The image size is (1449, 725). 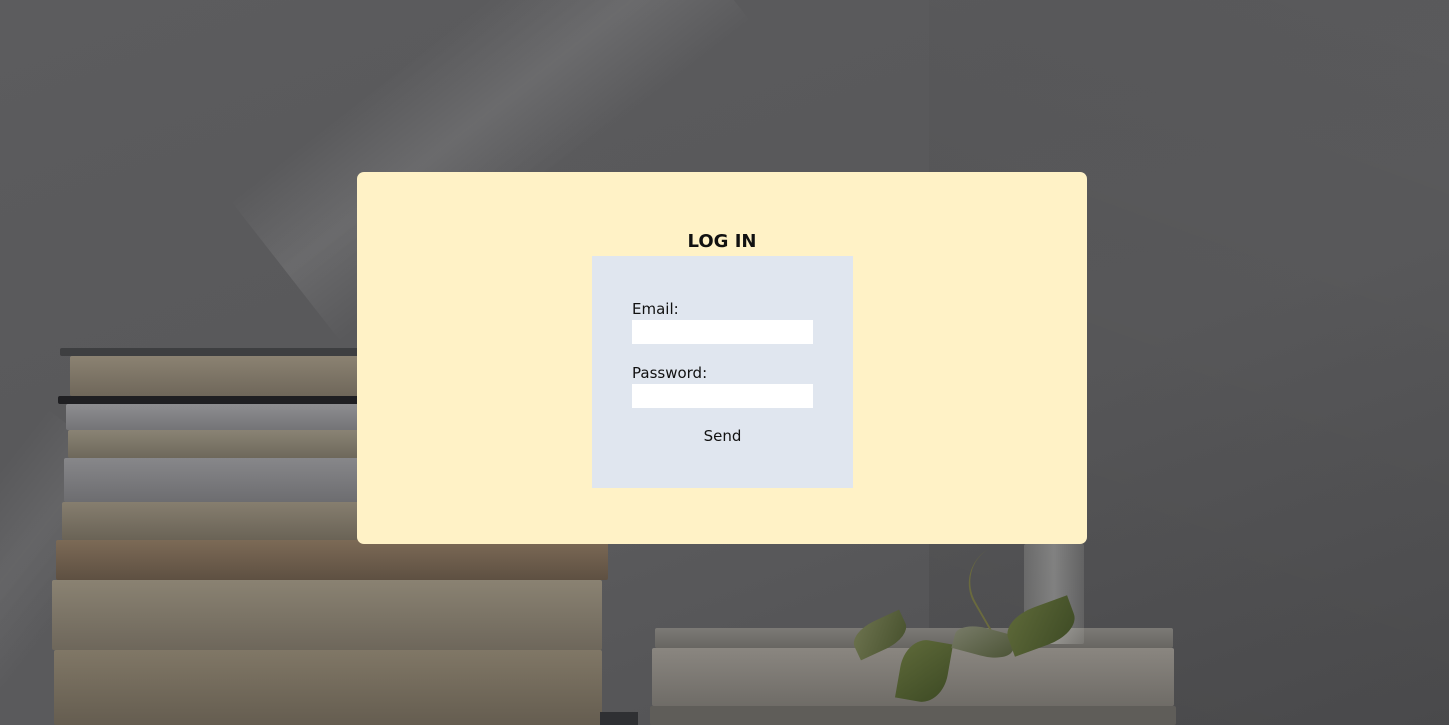 What do you see at coordinates (722, 372) in the screenshot?
I see `login-form: Email: Password: Send` at bounding box center [722, 372].